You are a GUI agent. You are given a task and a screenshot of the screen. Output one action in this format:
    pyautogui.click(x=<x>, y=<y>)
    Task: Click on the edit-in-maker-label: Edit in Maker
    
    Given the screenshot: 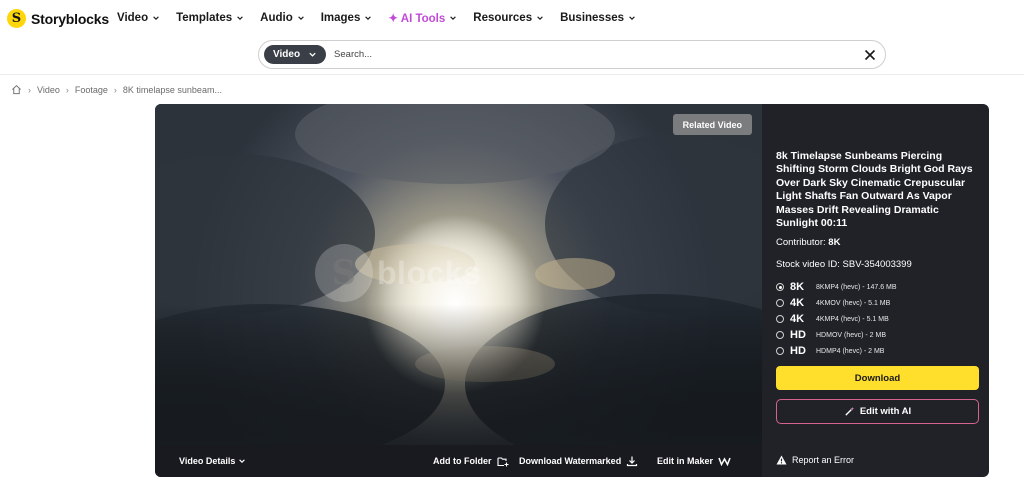 What is the action you would take?
    pyautogui.click(x=685, y=461)
    